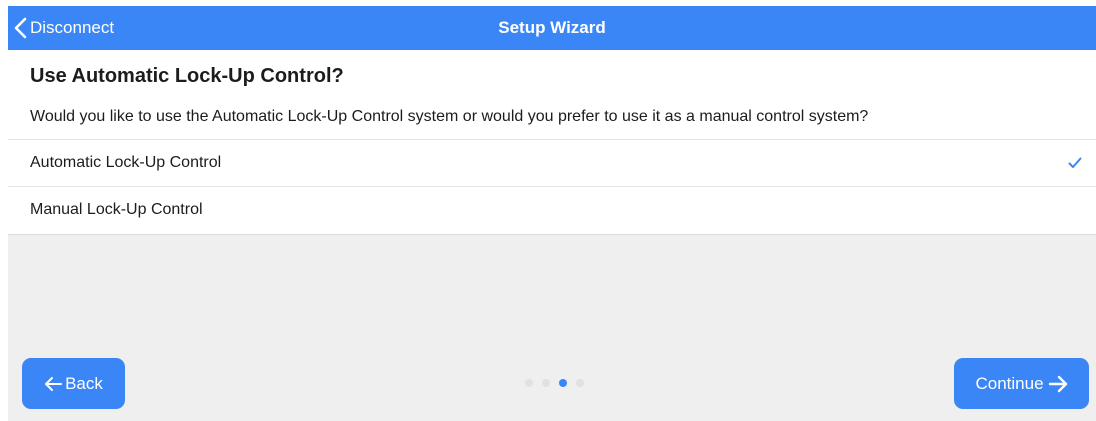  I want to click on continue-button: Continue, so click(1021, 383).